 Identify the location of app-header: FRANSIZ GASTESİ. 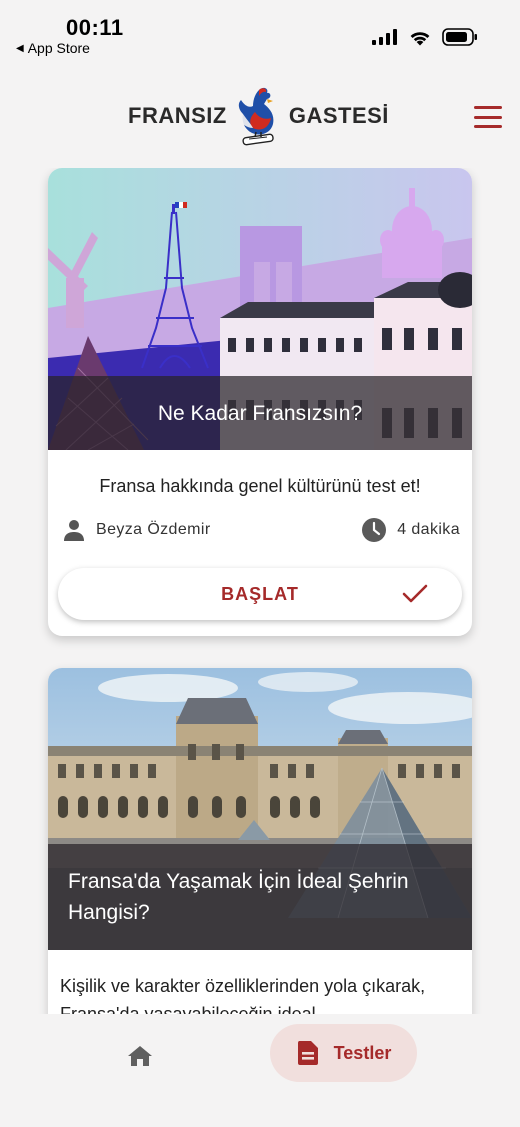
(260, 118).